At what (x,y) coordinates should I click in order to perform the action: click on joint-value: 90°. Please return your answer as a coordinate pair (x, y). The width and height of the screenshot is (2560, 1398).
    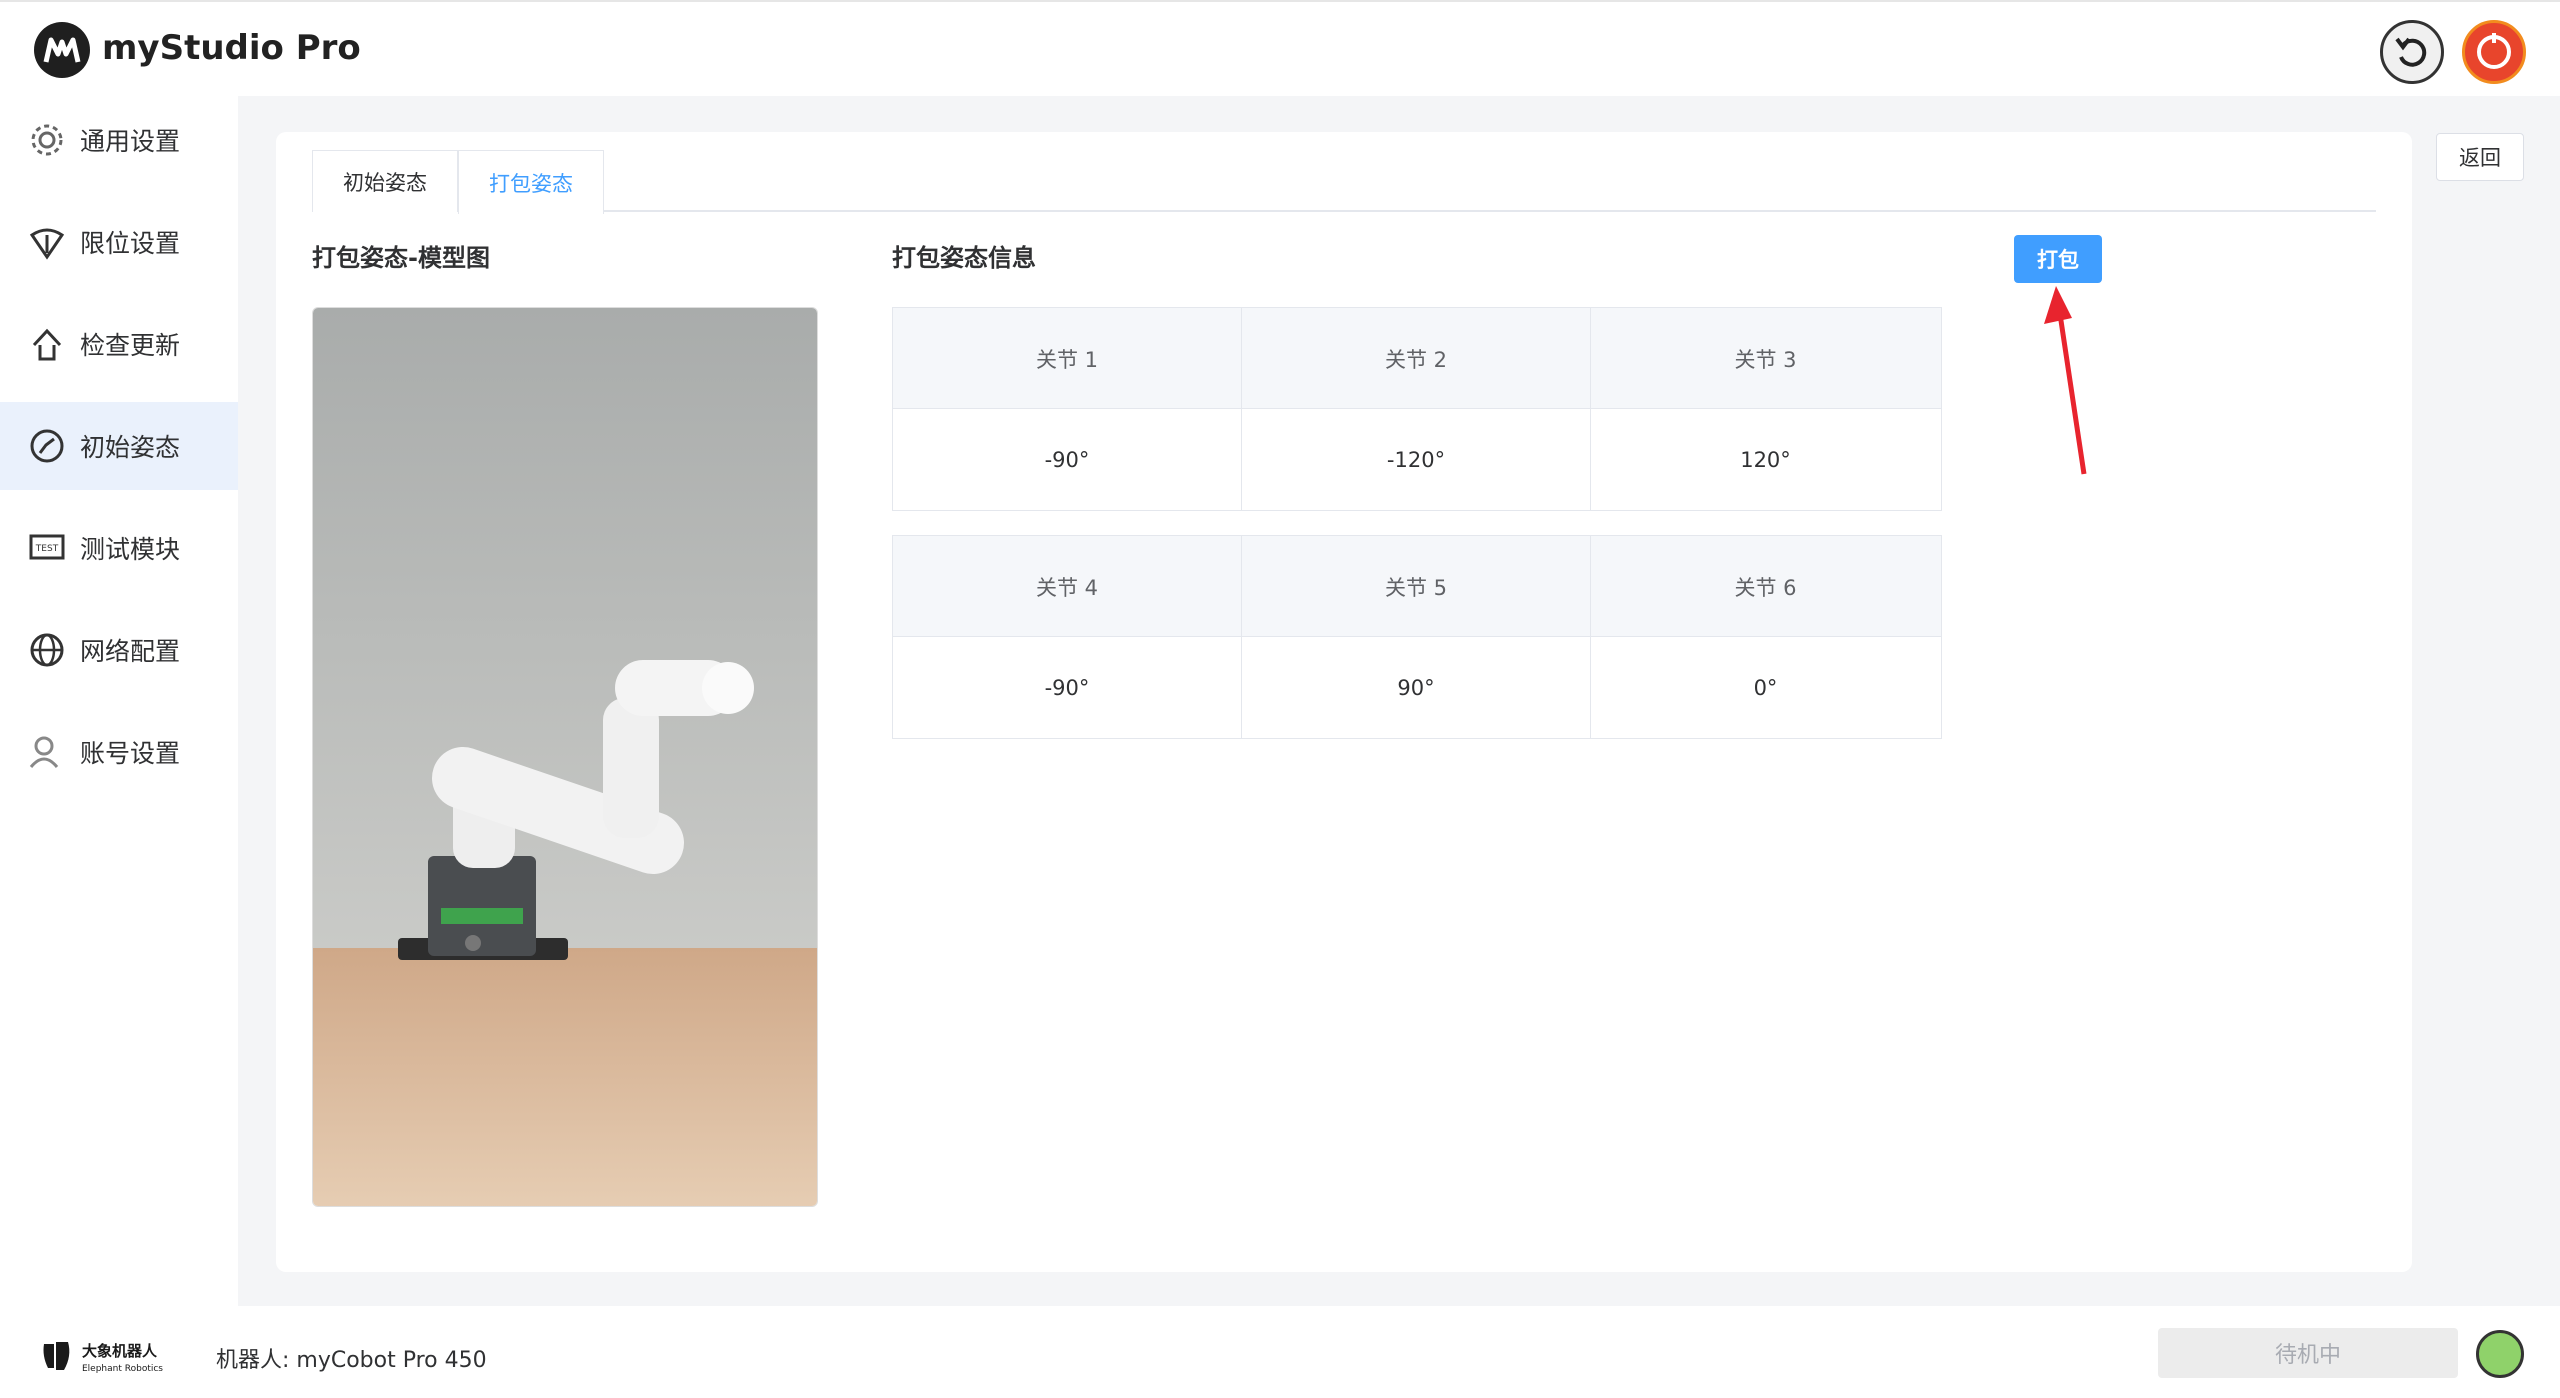
    Looking at the image, I should click on (1416, 687).